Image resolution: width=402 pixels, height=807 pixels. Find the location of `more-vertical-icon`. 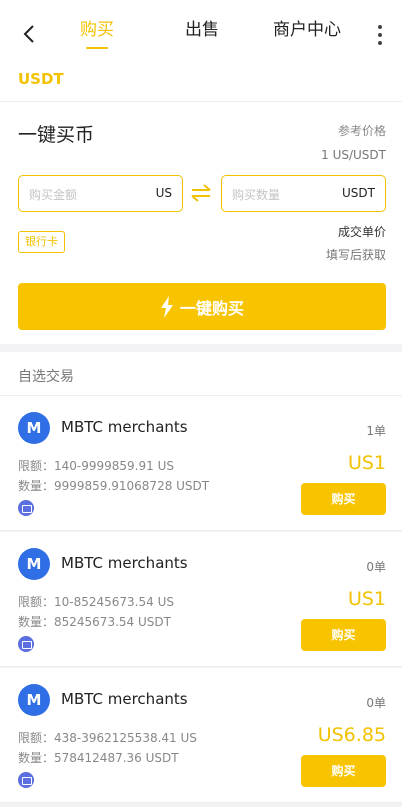

more-vertical-icon is located at coordinates (380, 35).